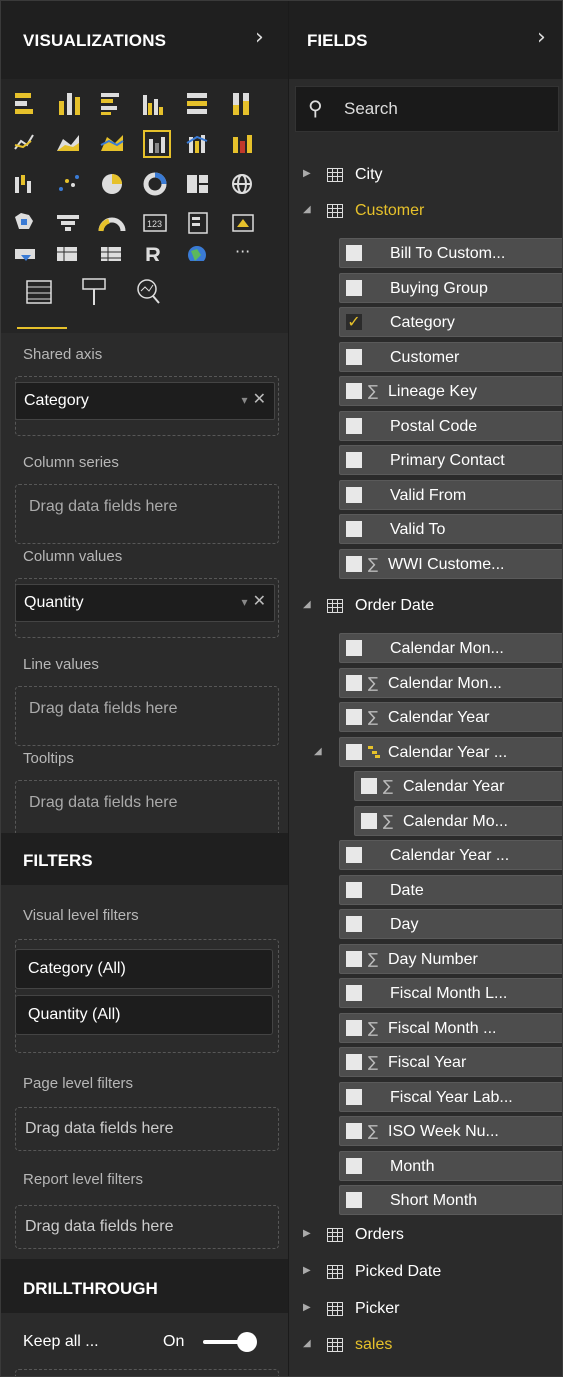  What do you see at coordinates (541, 37) in the screenshot?
I see `chevron-right-icon: ›` at bounding box center [541, 37].